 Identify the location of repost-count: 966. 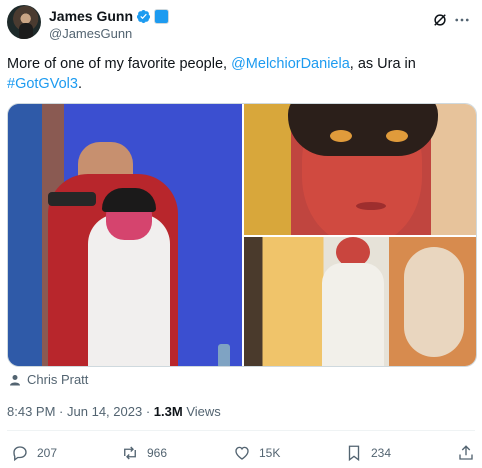
(157, 453).